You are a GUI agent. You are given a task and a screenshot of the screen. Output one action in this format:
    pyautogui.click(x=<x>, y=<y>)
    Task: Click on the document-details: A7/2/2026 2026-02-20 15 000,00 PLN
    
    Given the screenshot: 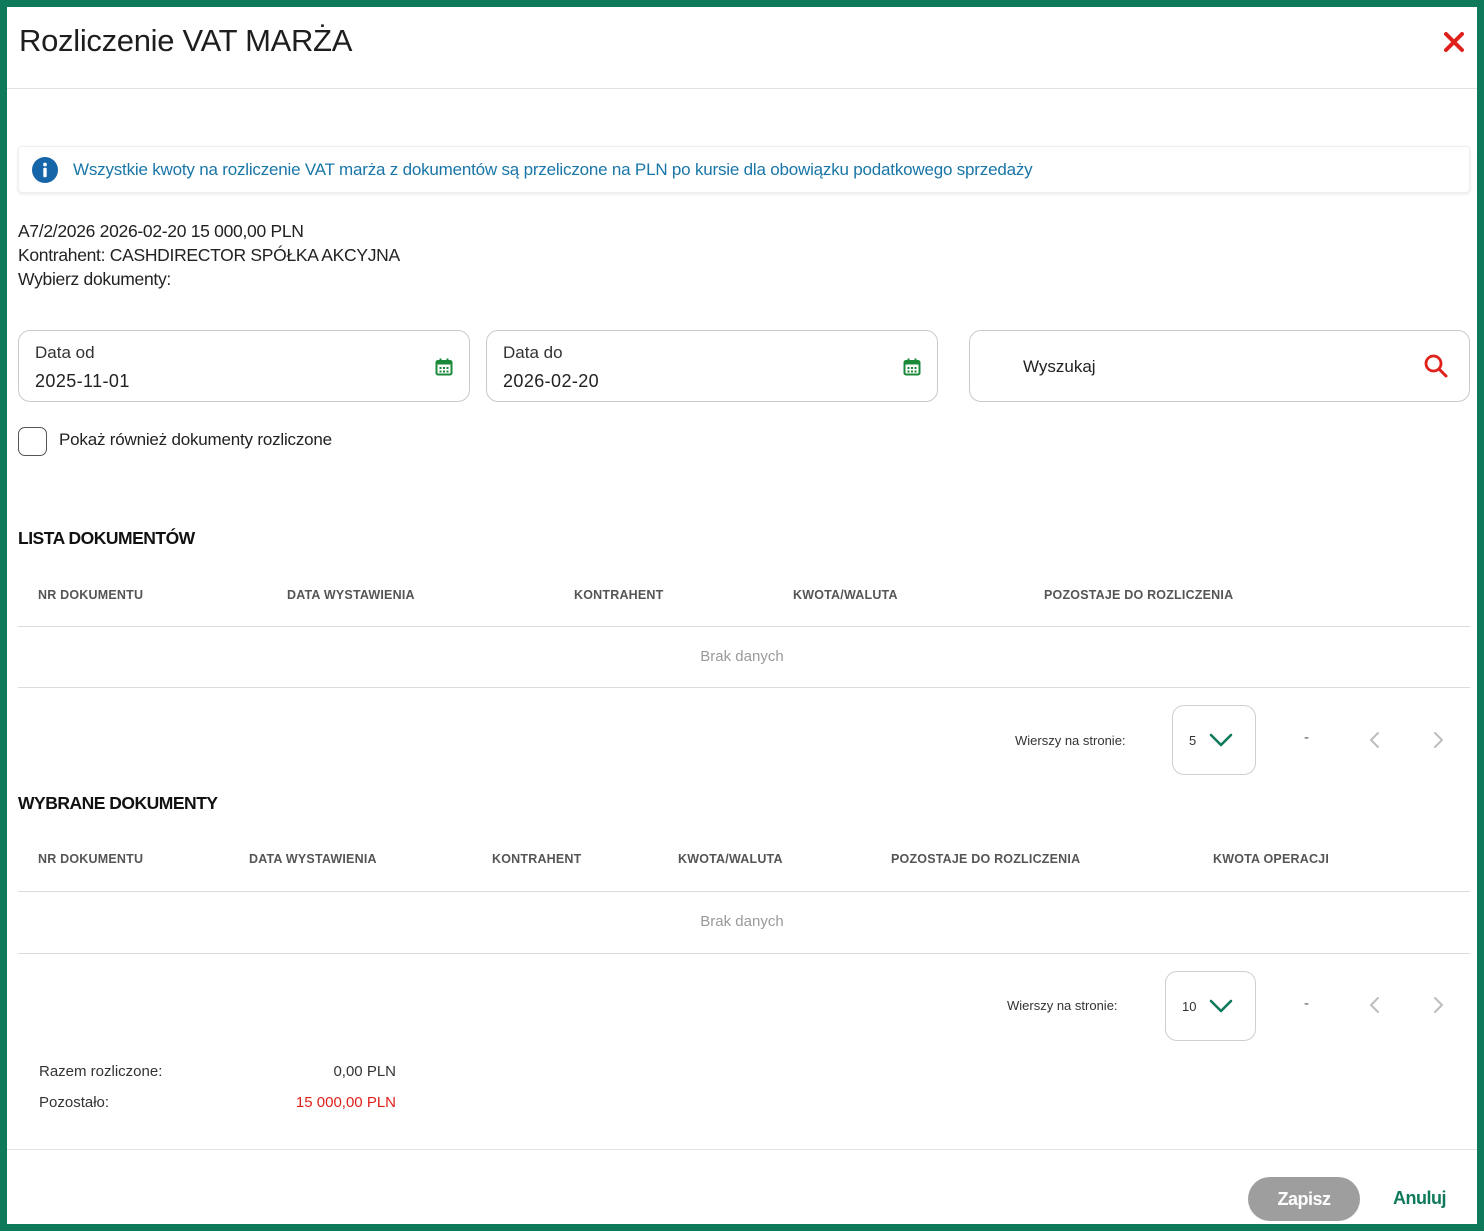 What is the action you would take?
    pyautogui.click(x=161, y=231)
    